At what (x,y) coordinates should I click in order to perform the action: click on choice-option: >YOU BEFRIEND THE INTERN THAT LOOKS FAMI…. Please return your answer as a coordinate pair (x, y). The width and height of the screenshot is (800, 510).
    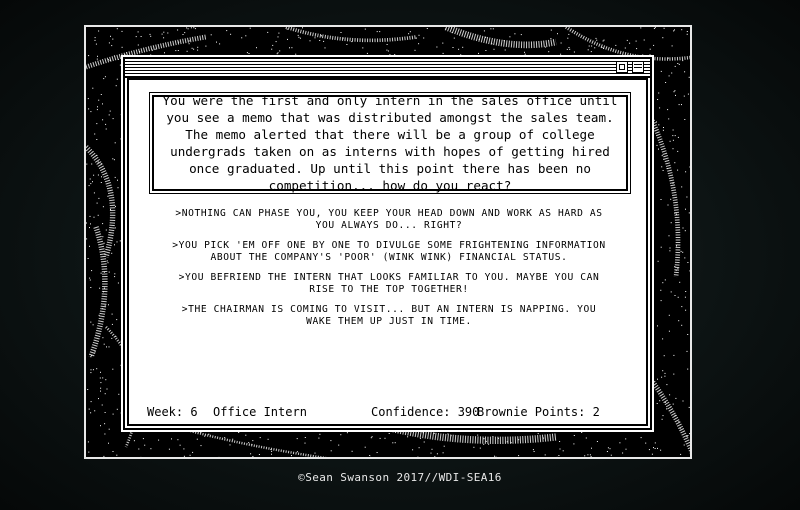
    Looking at the image, I should click on (389, 283).